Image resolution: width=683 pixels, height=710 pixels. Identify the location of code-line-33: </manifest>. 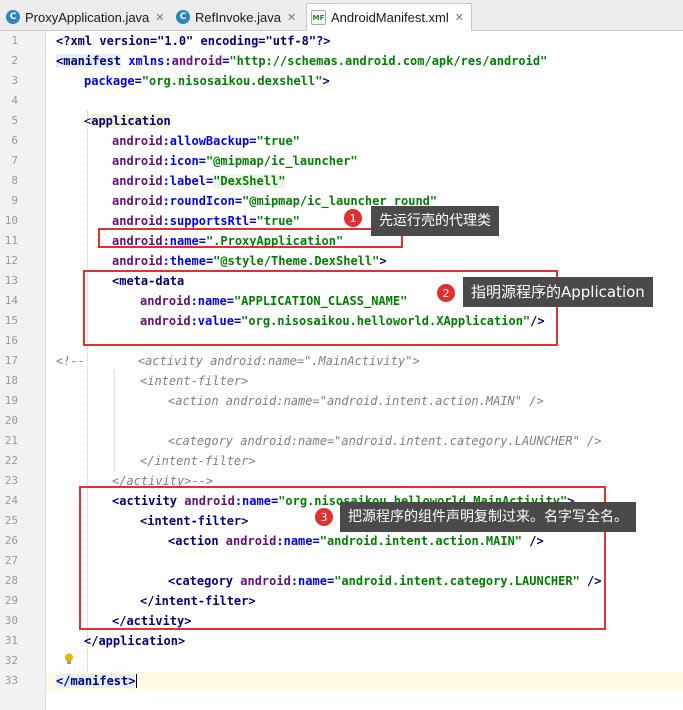
(97, 681).